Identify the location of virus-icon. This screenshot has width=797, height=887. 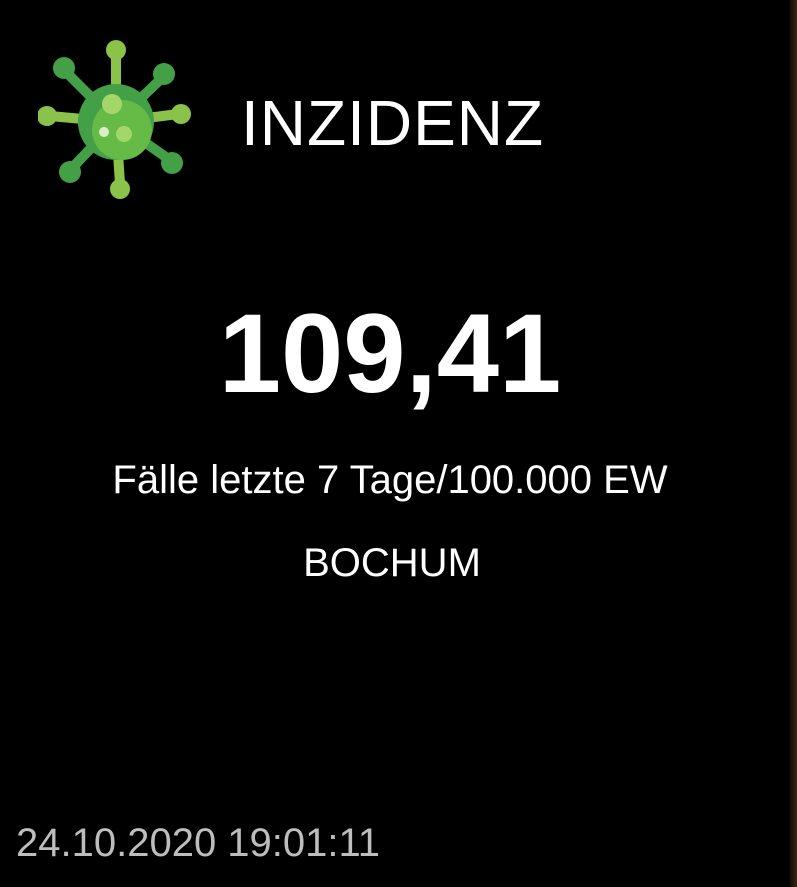
(114, 119).